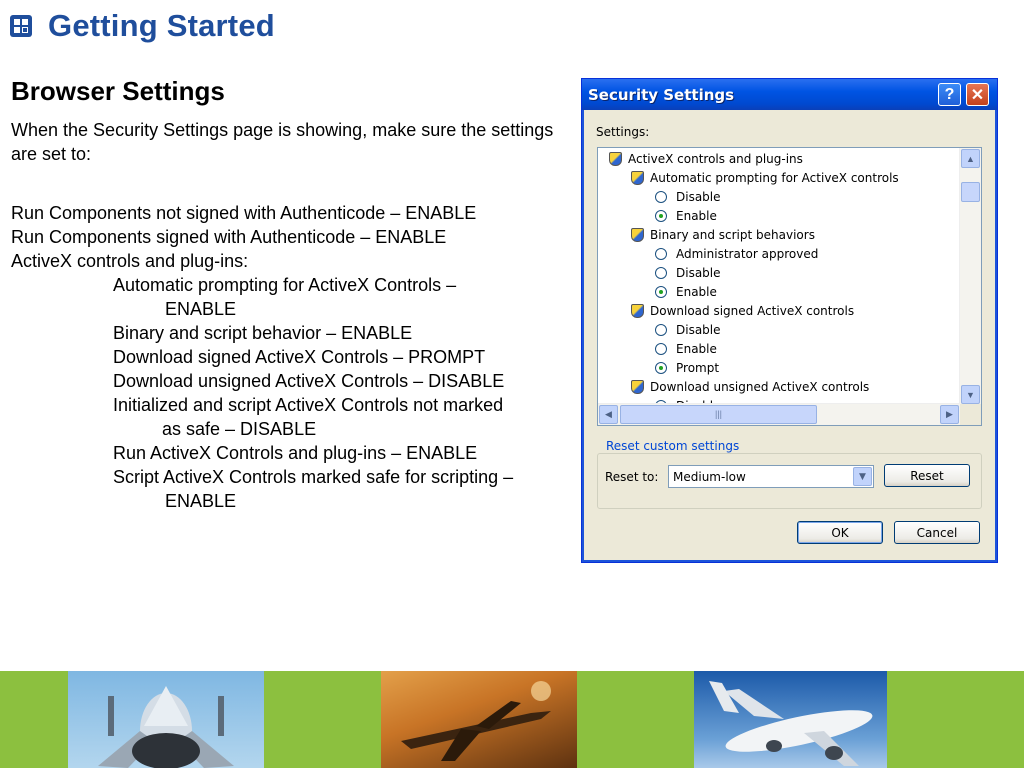  What do you see at coordinates (239, 429) in the screenshot?
I see `settings-line: as safe – DISABLE` at bounding box center [239, 429].